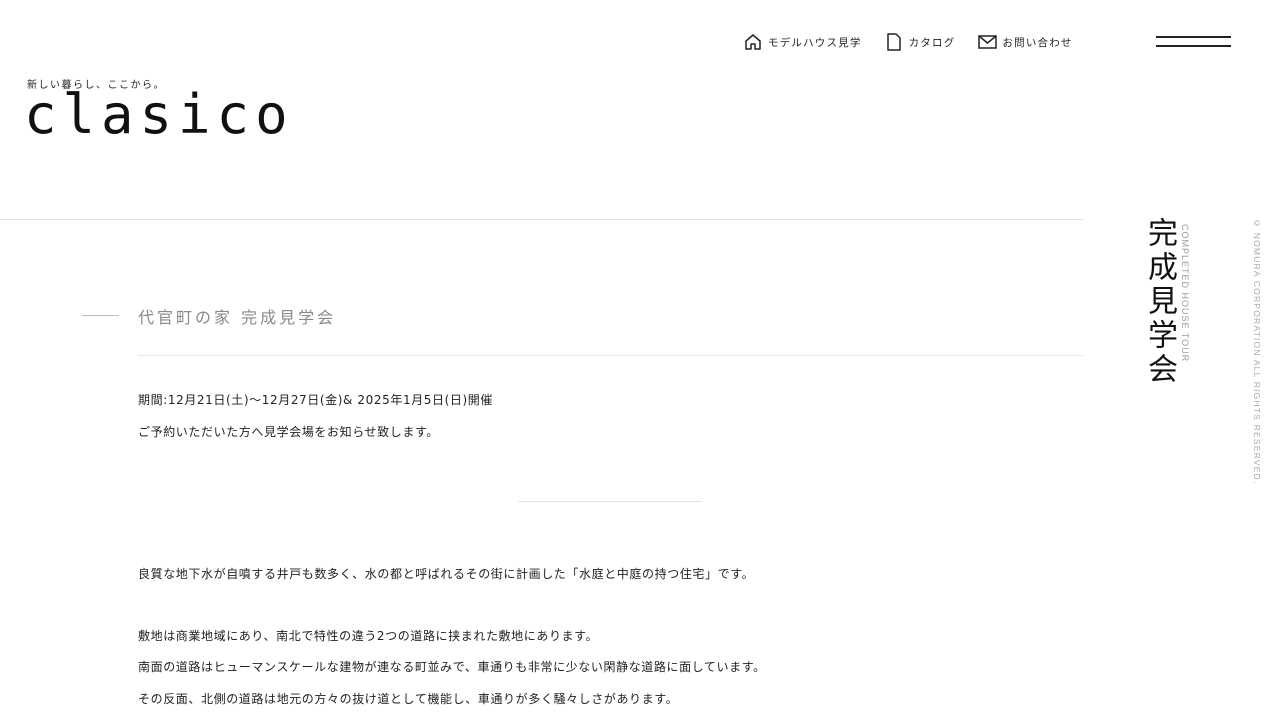  Describe the element at coordinates (1193, 46) in the screenshot. I see `menu-bar-bottom` at that location.